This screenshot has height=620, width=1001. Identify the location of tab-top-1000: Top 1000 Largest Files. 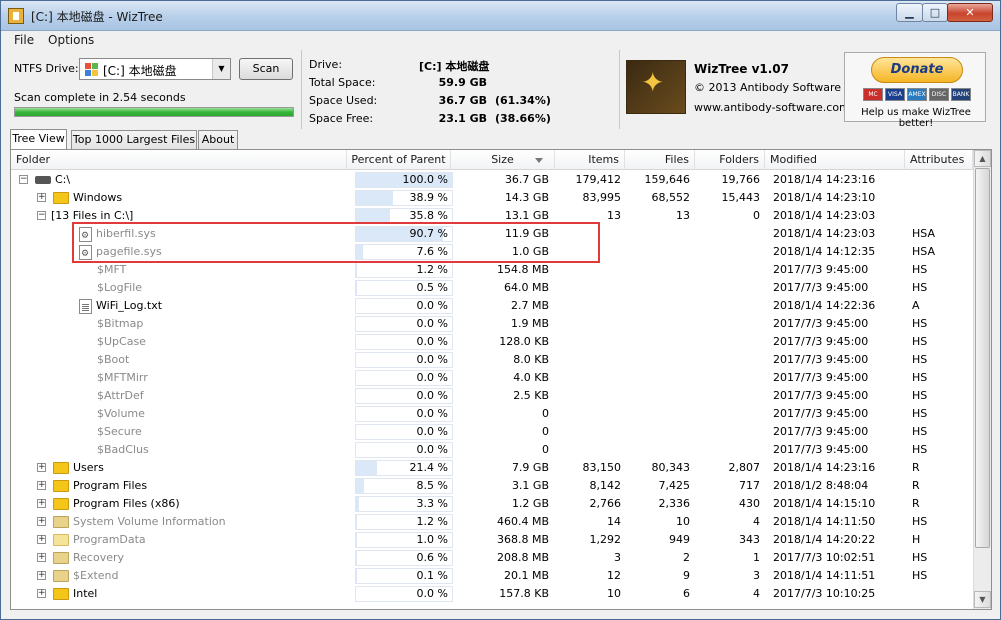
(134, 139).